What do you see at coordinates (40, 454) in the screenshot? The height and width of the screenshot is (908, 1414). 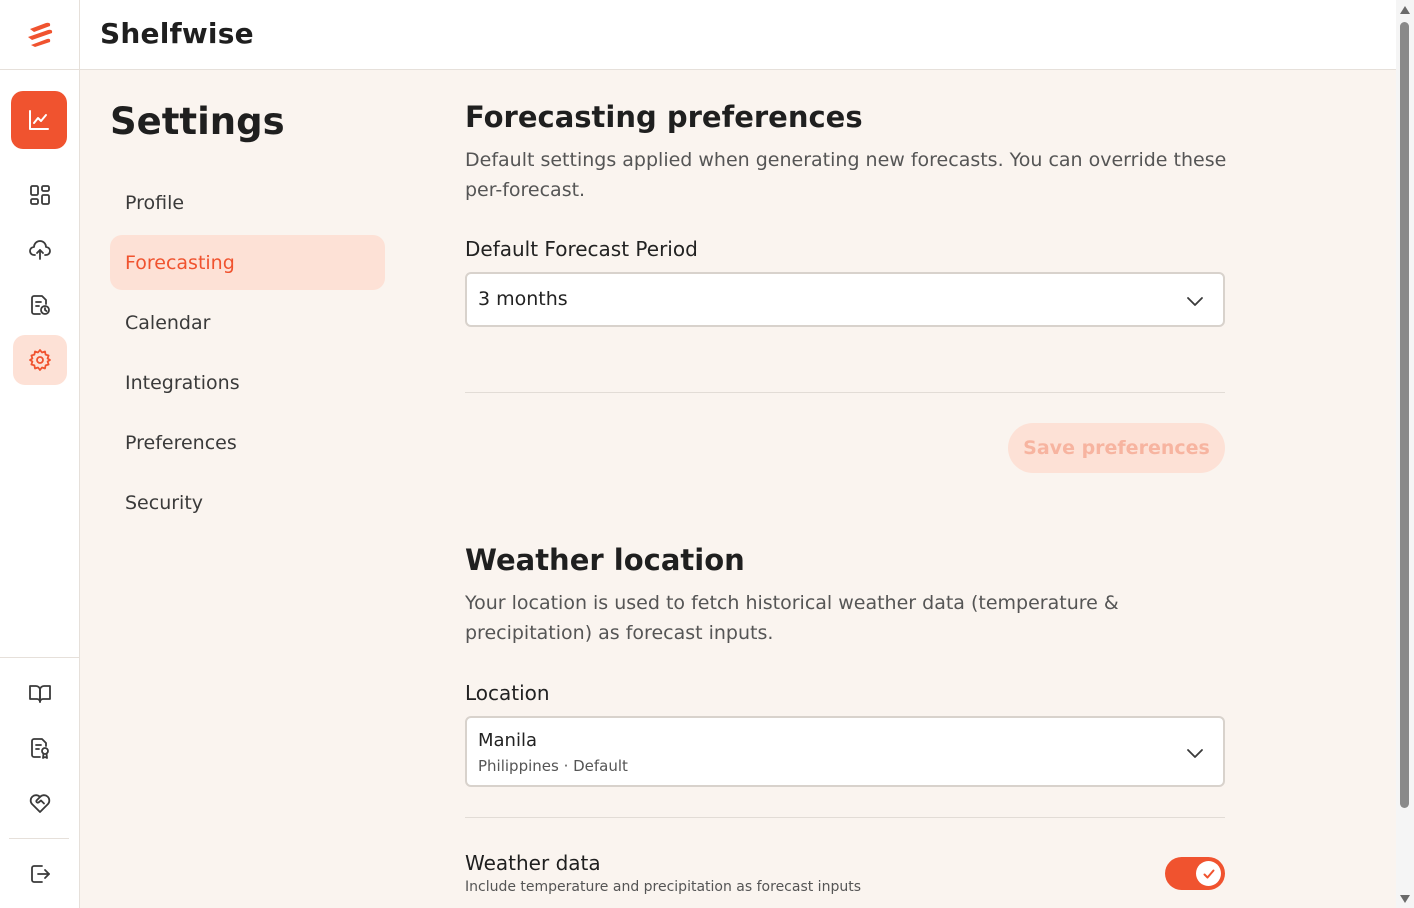 I see `icon-rail` at bounding box center [40, 454].